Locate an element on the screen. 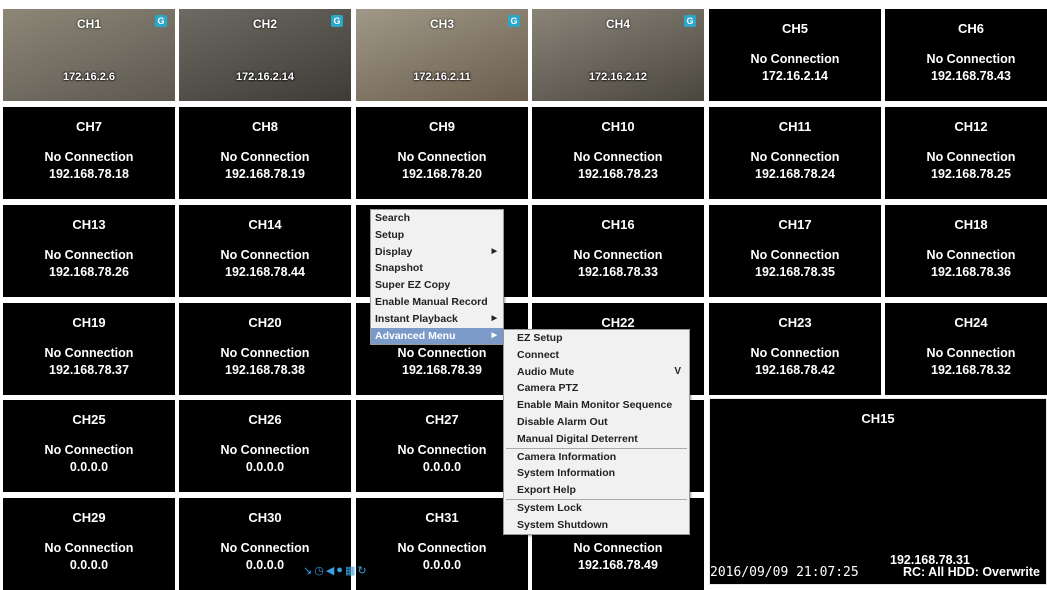 The width and height of the screenshot is (1047, 590). channel-cell: CH18 No Connection 192.168.78.36 is located at coordinates (966, 251).